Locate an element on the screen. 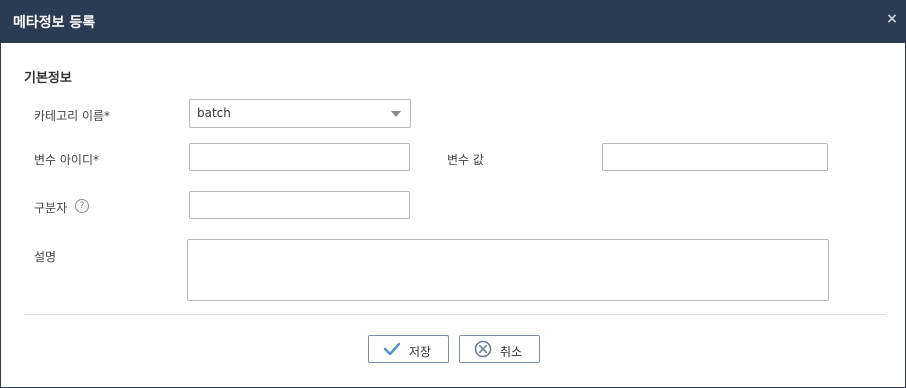 The height and width of the screenshot is (388, 906). dialog-titlebar: 메타정보 등록 × is located at coordinates (453, 22).